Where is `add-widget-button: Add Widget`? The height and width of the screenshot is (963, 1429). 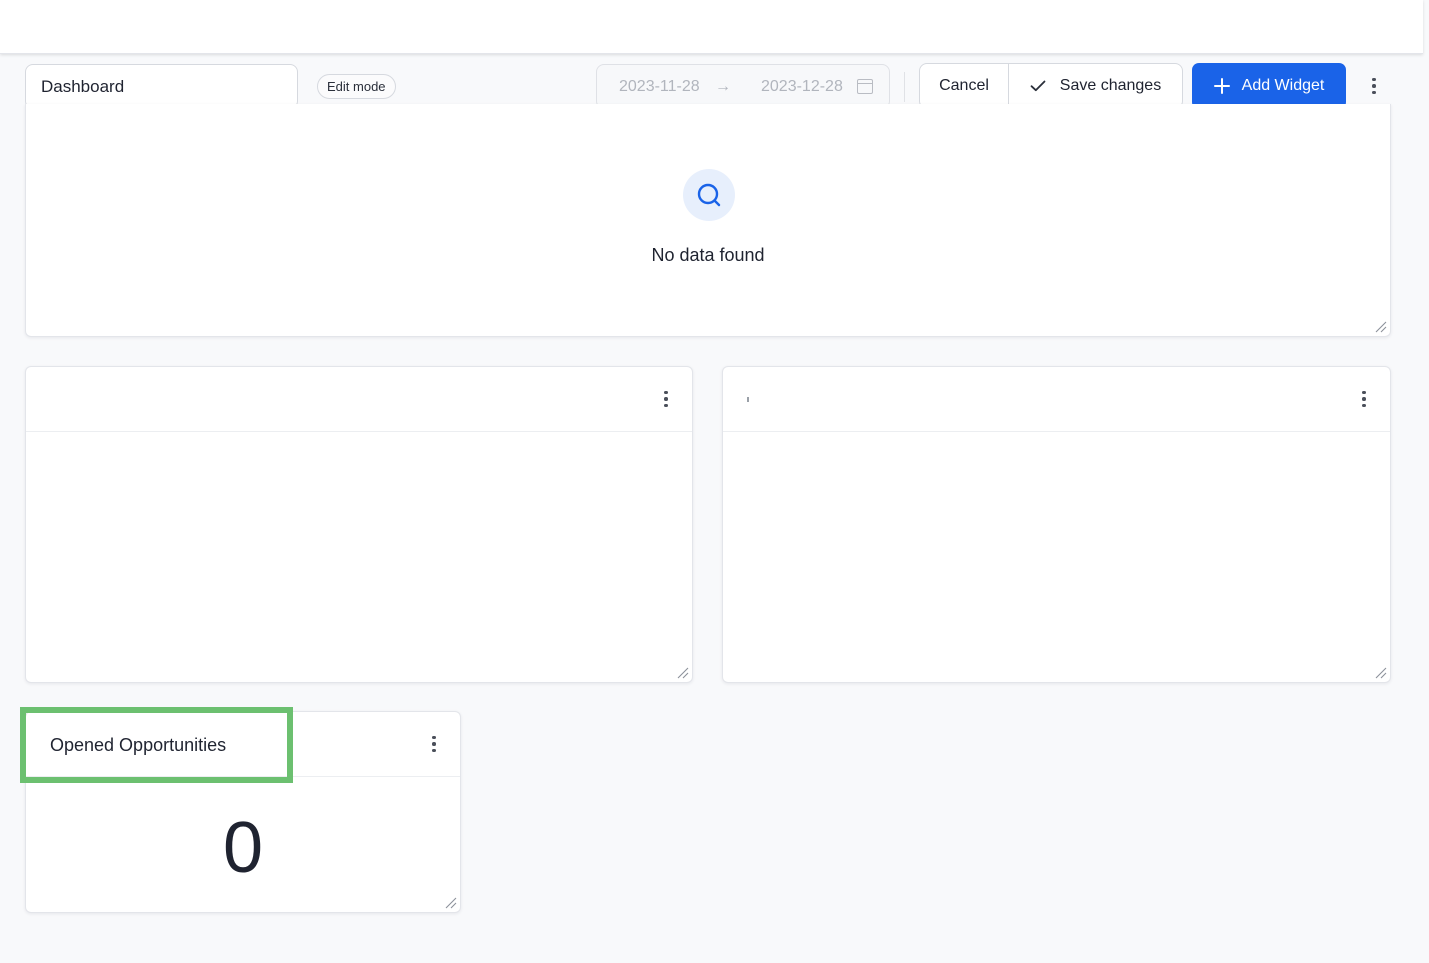 add-widget-button: Add Widget is located at coordinates (1269, 86).